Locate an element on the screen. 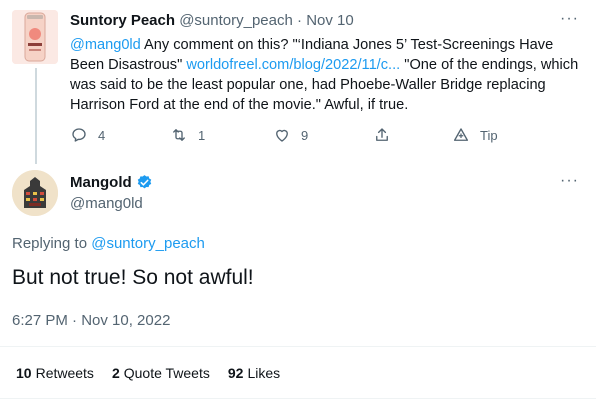 This screenshot has width=596, height=401. likes-count: 92 is located at coordinates (235, 373).